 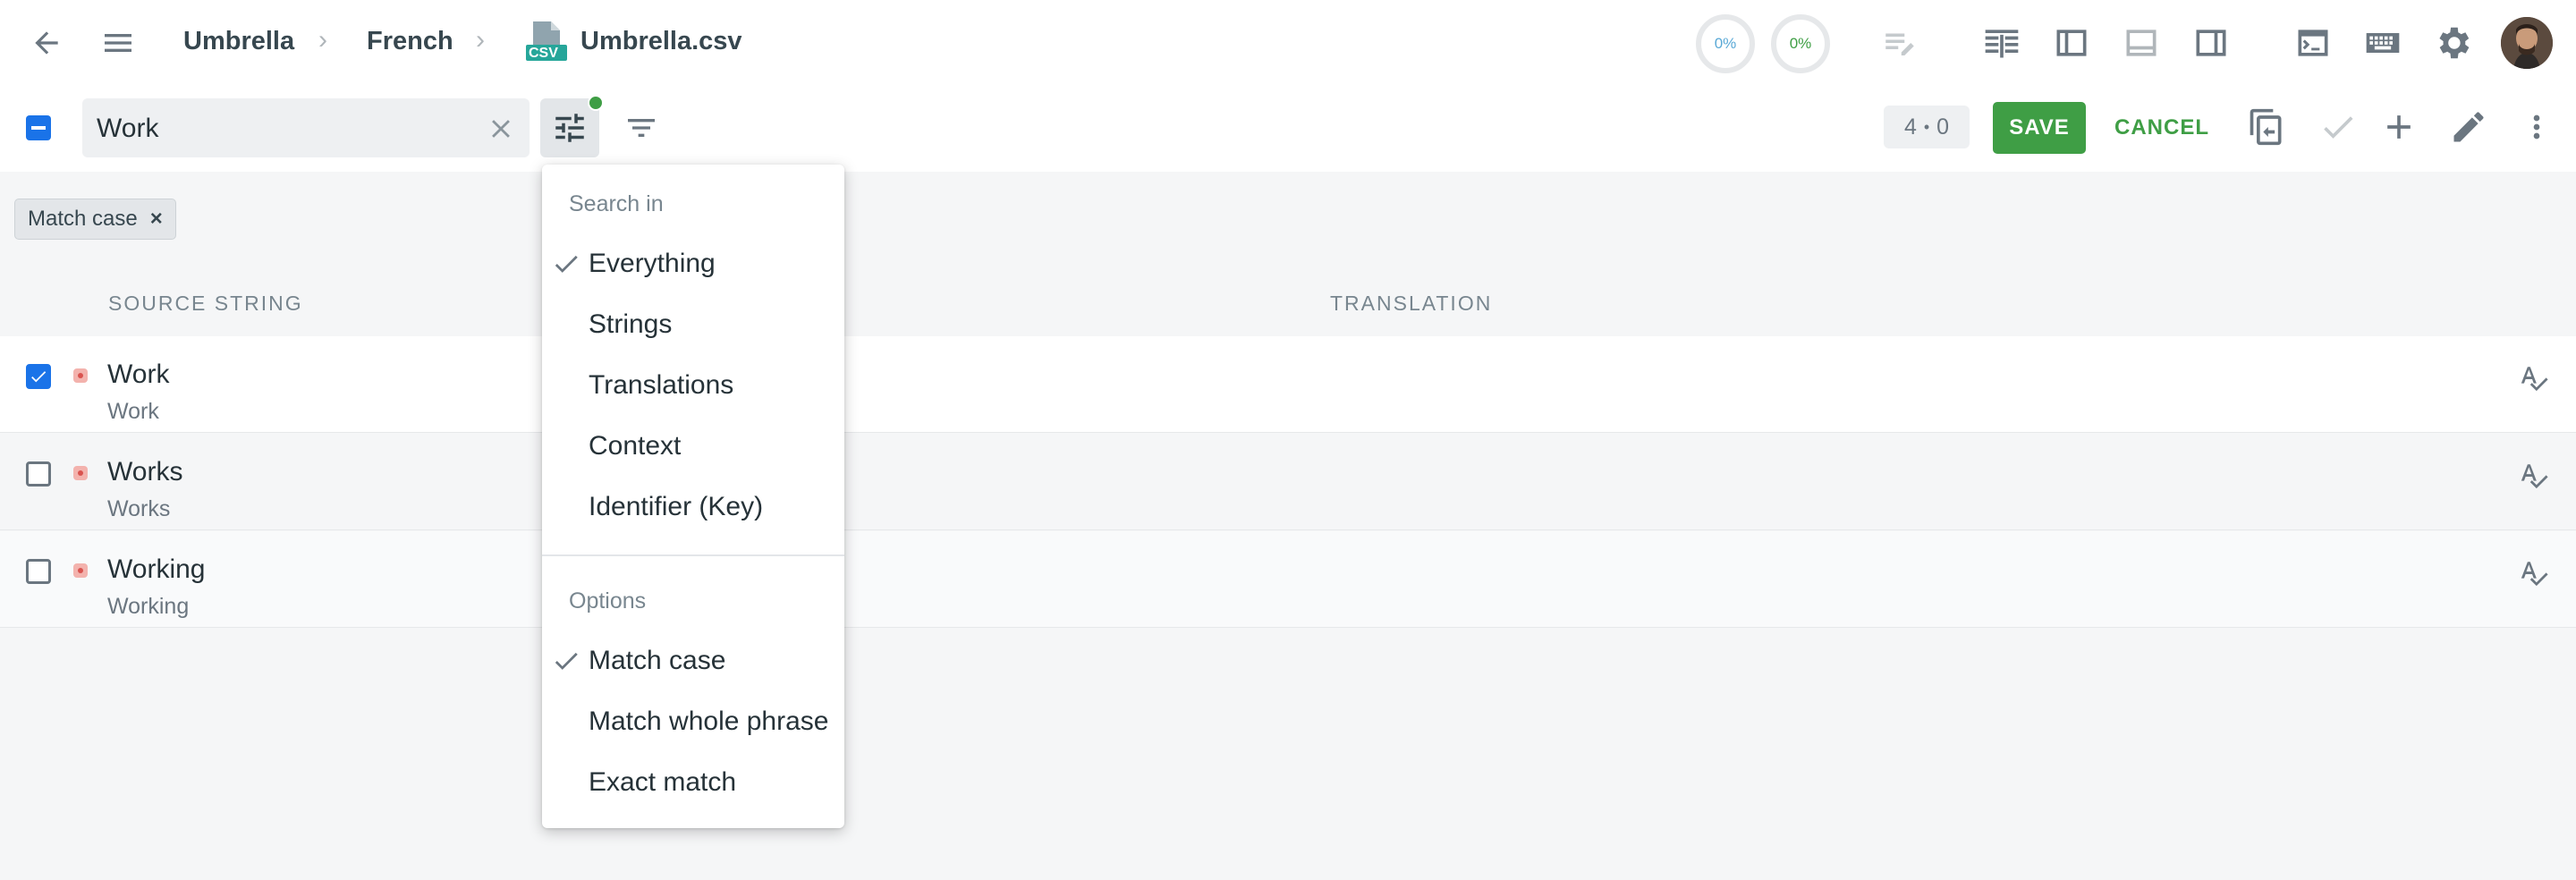 What do you see at coordinates (661, 41) in the screenshot?
I see `breadcrumb-file: Umbrella.csv` at bounding box center [661, 41].